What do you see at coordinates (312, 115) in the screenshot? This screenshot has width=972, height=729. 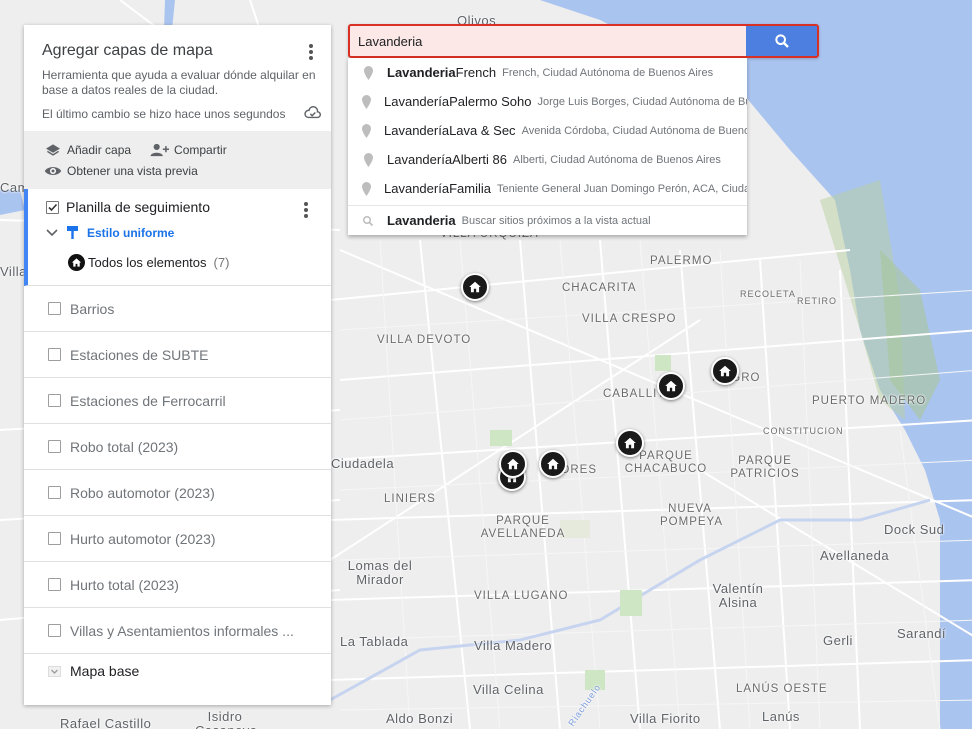 I see `cloud-saved-icon` at bounding box center [312, 115].